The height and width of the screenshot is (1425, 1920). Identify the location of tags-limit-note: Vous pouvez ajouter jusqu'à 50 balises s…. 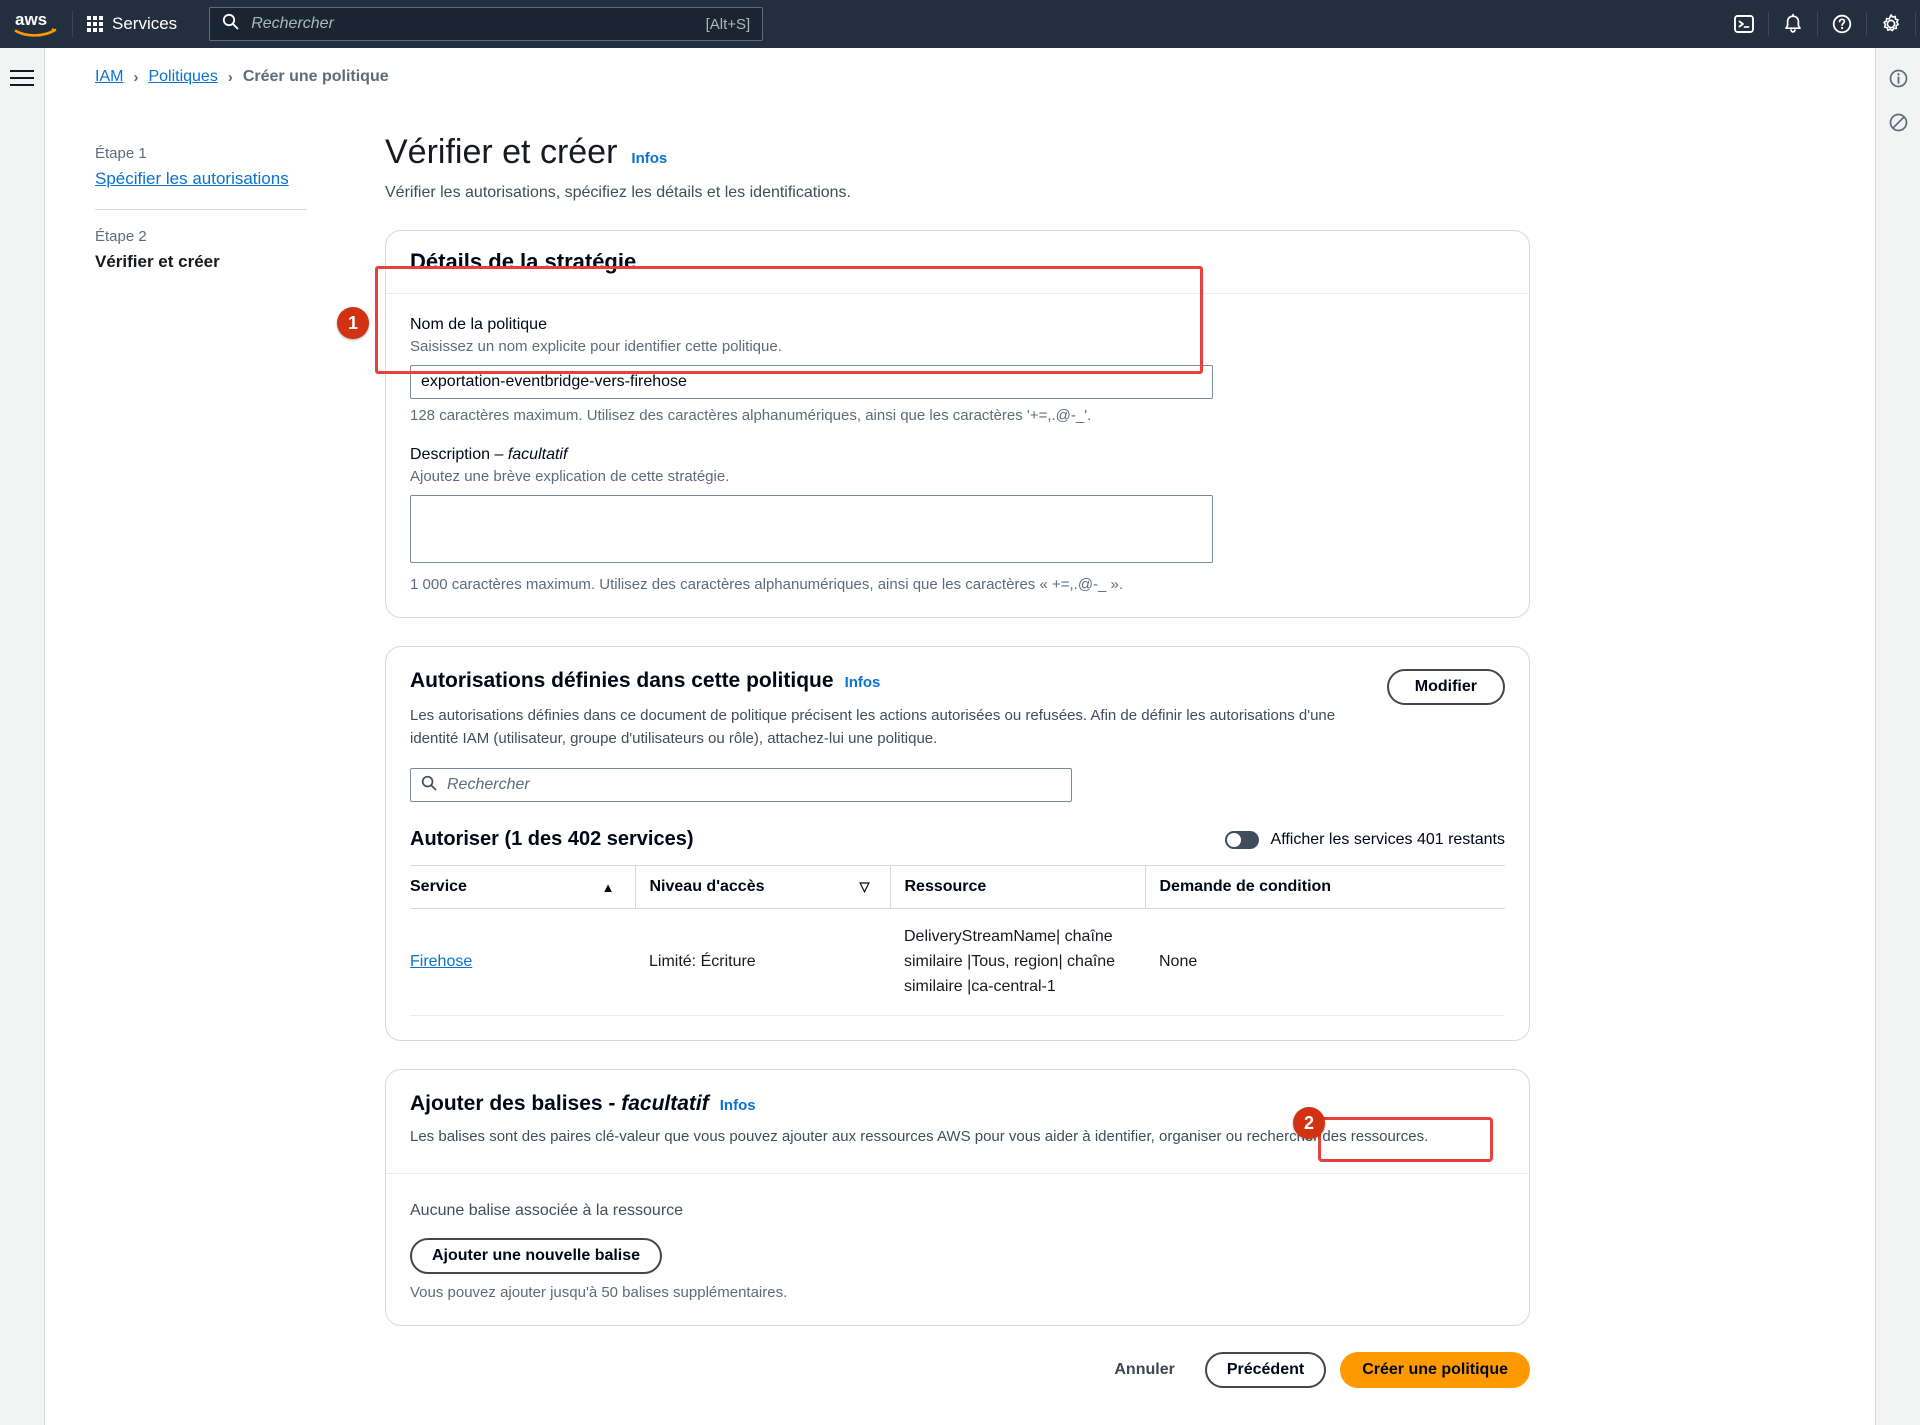
(599, 1293).